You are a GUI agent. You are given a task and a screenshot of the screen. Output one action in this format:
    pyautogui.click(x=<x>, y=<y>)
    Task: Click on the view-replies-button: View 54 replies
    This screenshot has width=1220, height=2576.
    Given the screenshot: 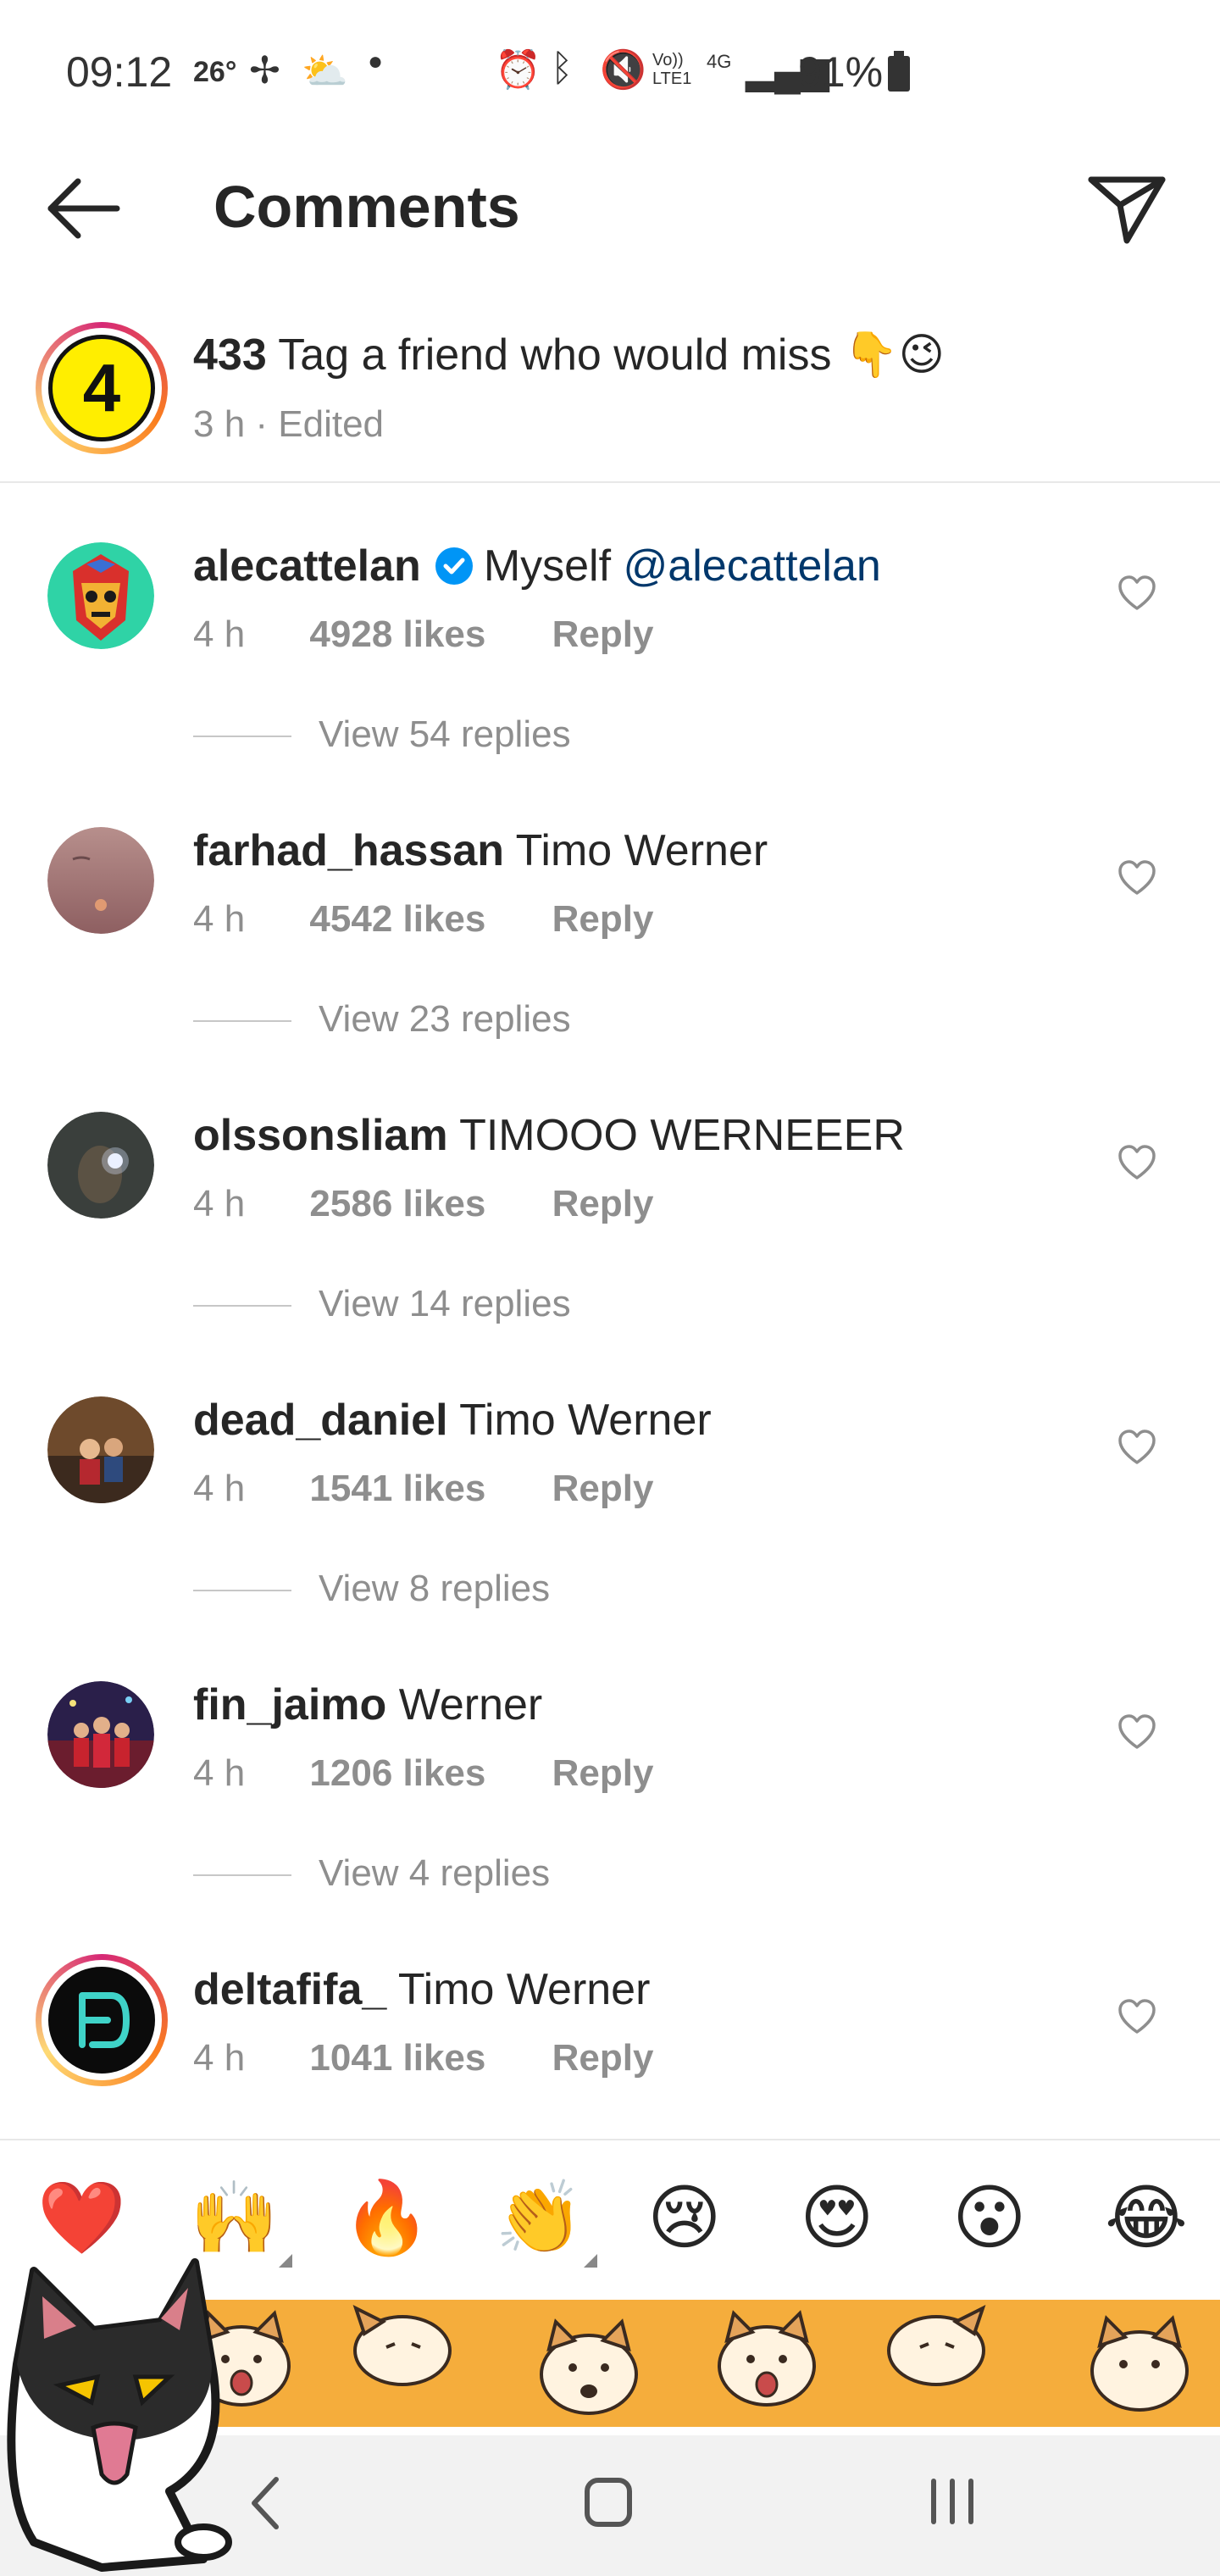 What is the action you would take?
    pyautogui.click(x=382, y=734)
    